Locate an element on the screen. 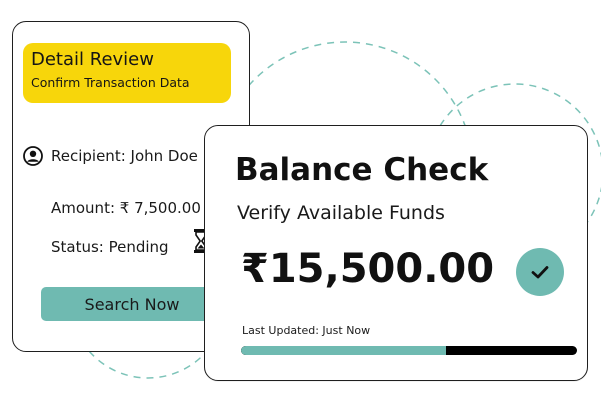 The width and height of the screenshot is (601, 401). recipient-row: Recipient: John Doe is located at coordinates (110, 156).